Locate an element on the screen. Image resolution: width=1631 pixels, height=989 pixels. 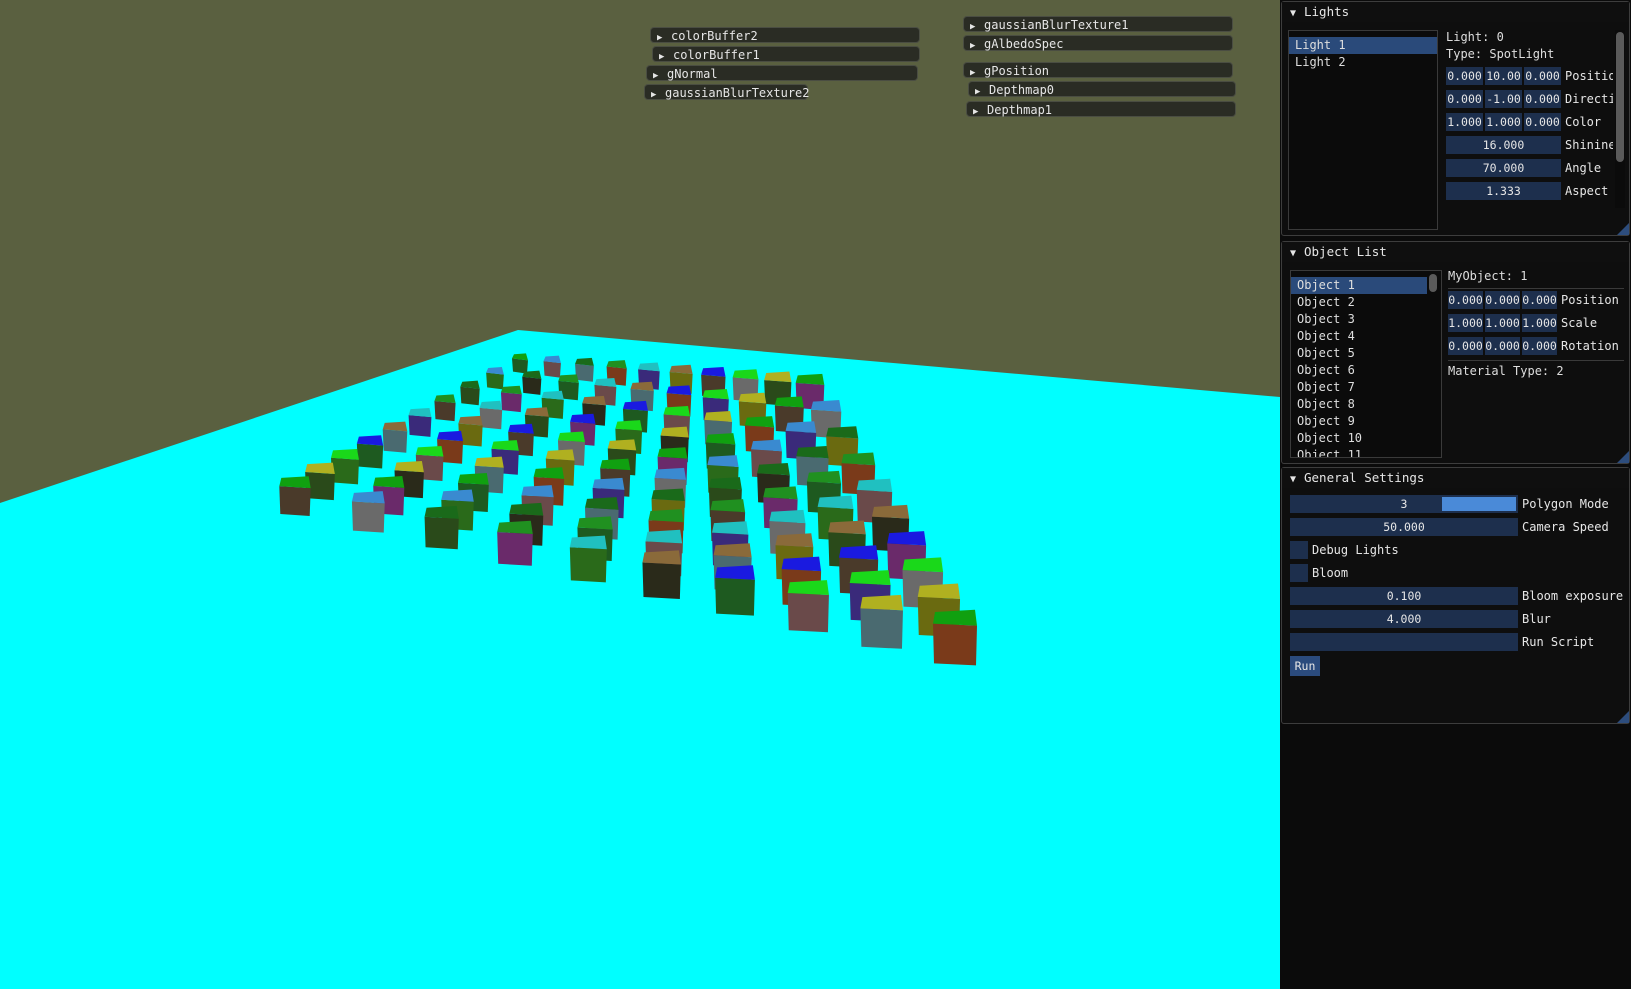
light-index-text: Light: 0 is located at coordinates (1475, 37).